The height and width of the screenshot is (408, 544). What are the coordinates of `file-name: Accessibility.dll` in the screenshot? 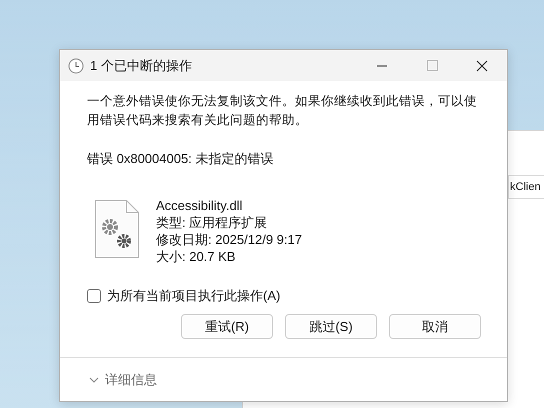 It's located at (200, 205).